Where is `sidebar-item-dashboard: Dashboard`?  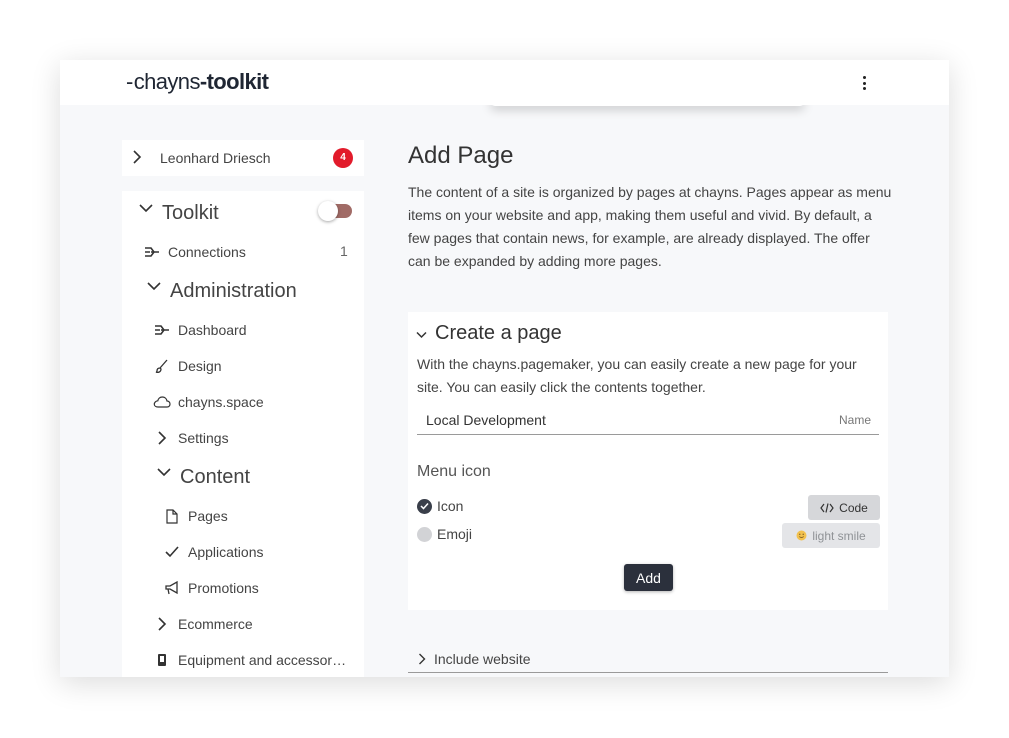 sidebar-item-dashboard: Dashboard is located at coordinates (199, 330).